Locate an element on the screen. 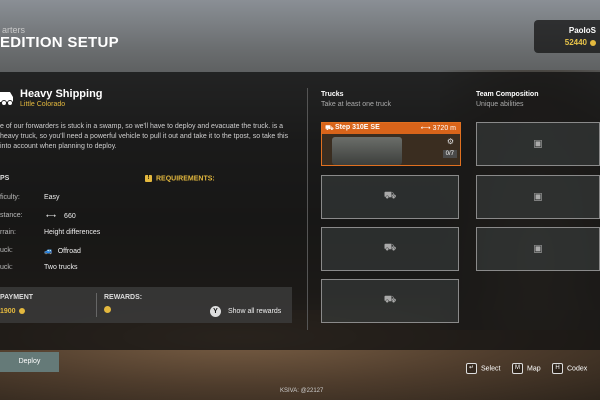 The width and height of the screenshot is (600, 400). codex-hint-label: Codex is located at coordinates (577, 369).